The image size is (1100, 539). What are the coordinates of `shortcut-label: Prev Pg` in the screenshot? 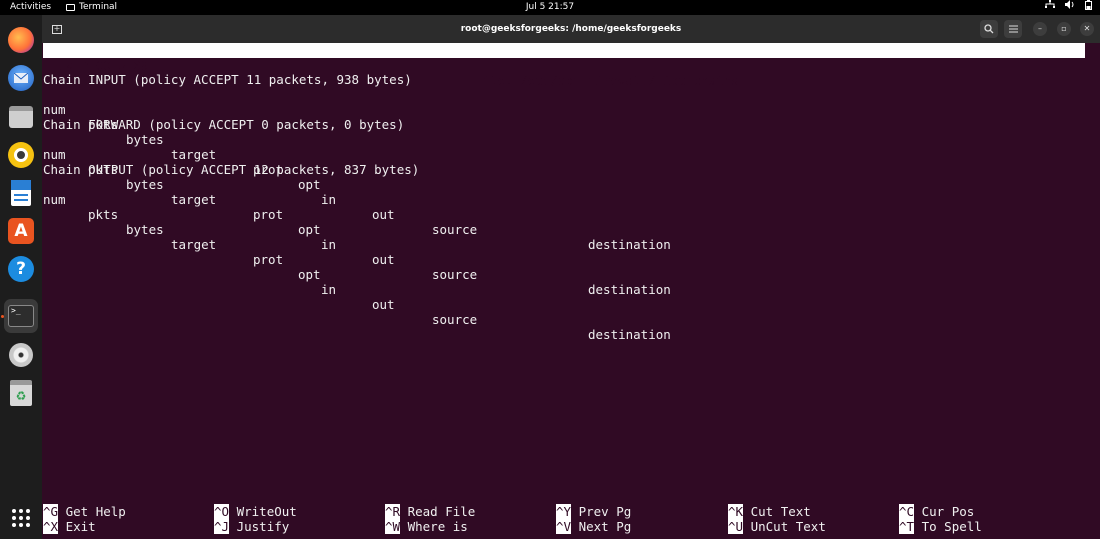 It's located at (605, 511).